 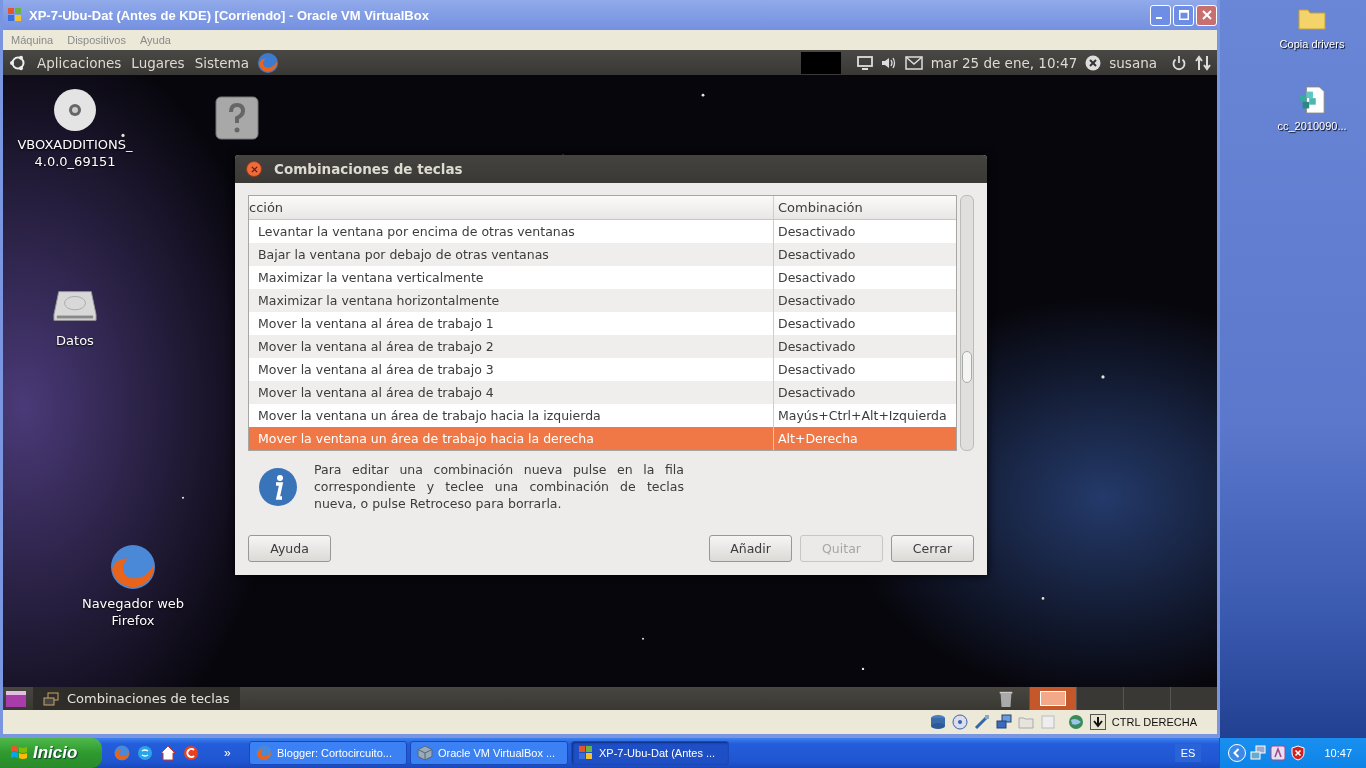 What do you see at coordinates (75, 110) in the screenshot?
I see `disc-icon` at bounding box center [75, 110].